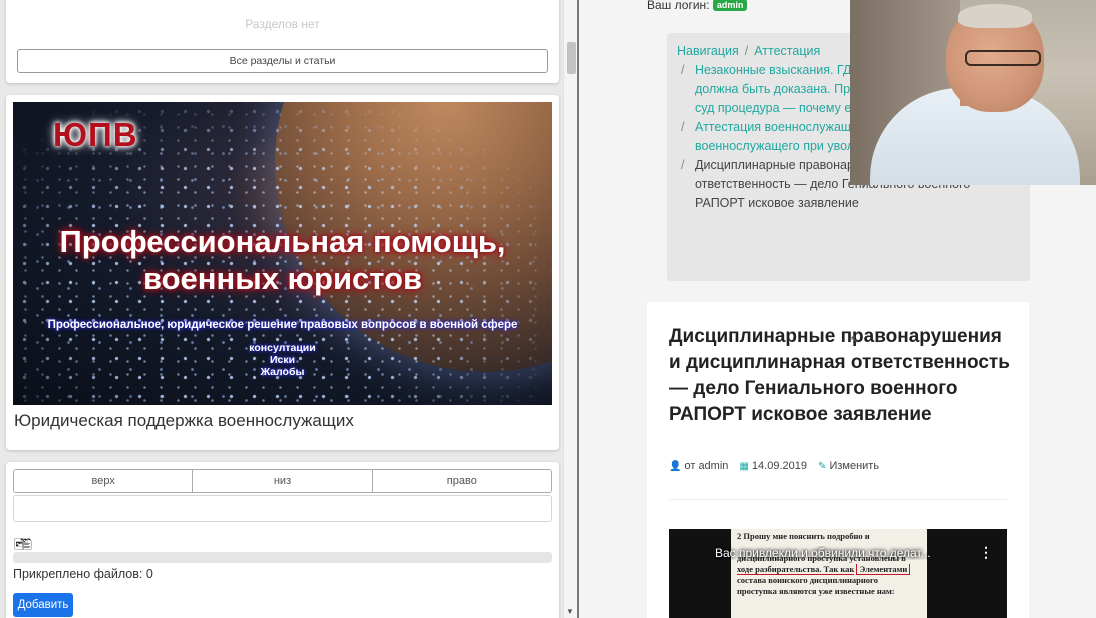 Image resolution: width=1096 pixels, height=618 pixels. I want to click on left-scrollbar: ▼, so click(570, 309).